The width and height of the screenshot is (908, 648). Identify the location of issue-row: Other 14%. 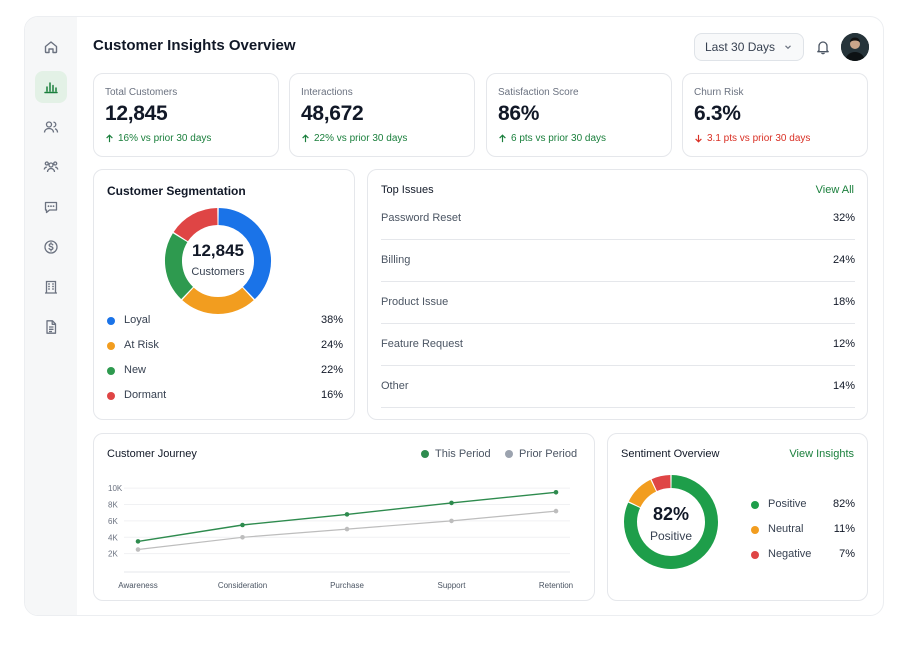
(618, 387).